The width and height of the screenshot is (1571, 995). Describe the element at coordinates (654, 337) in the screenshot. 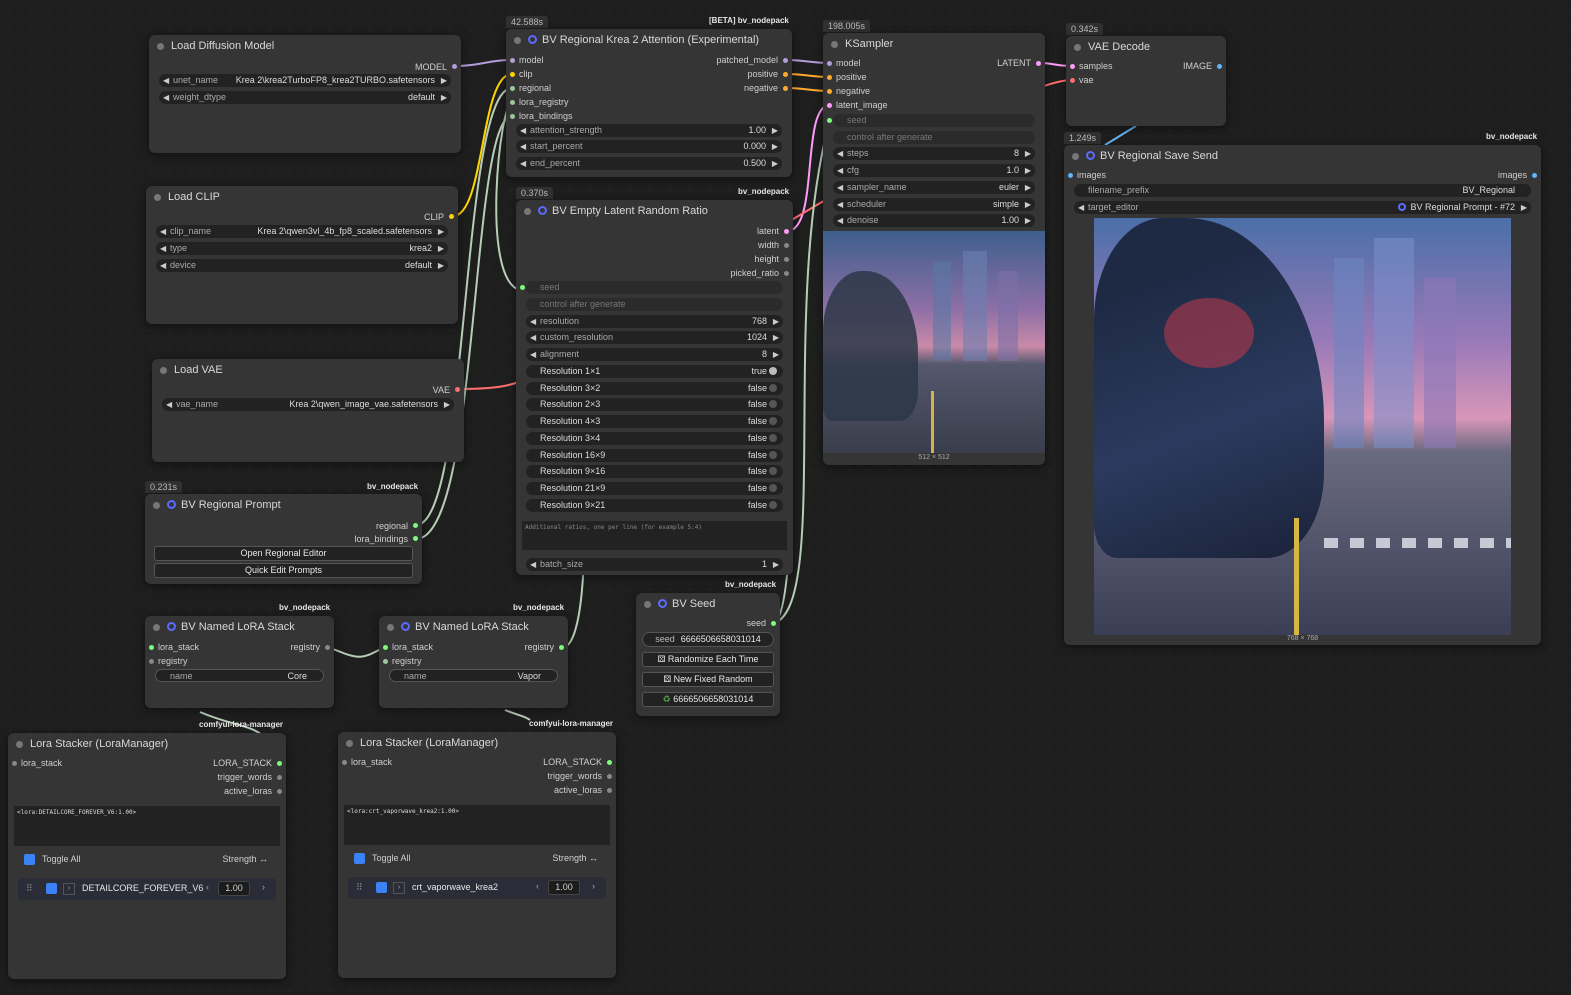

I see `custom-resolution-widget: ◀ custom_resolution 1024 ▶` at that location.